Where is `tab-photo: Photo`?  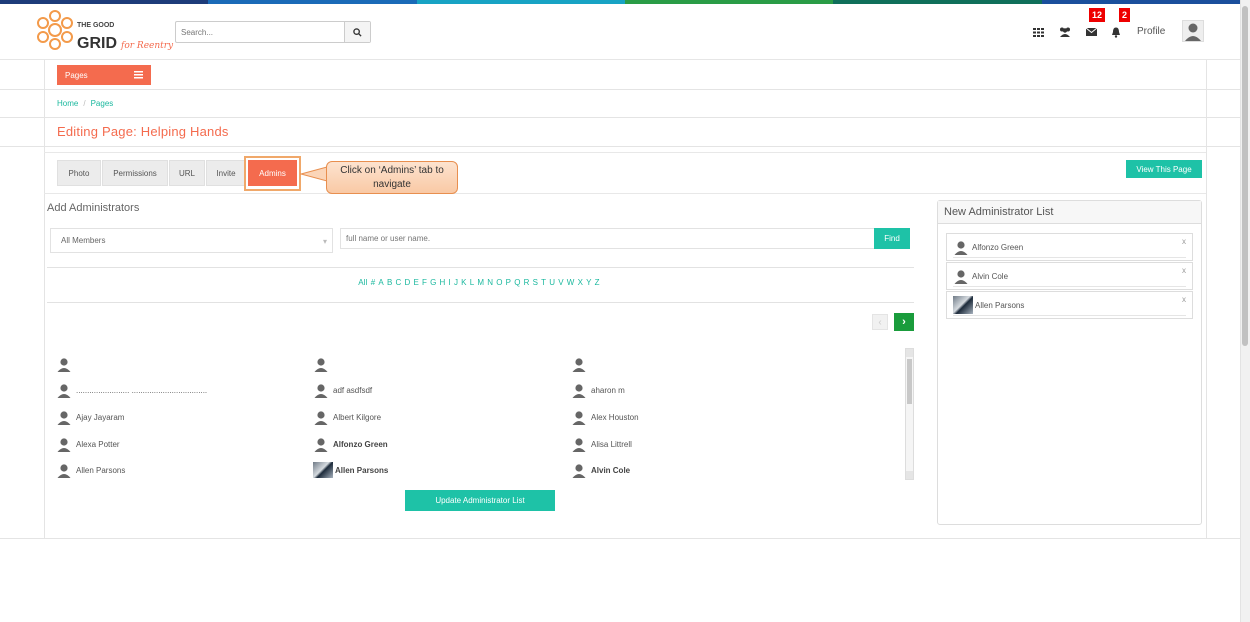
tab-photo: Photo is located at coordinates (79, 173).